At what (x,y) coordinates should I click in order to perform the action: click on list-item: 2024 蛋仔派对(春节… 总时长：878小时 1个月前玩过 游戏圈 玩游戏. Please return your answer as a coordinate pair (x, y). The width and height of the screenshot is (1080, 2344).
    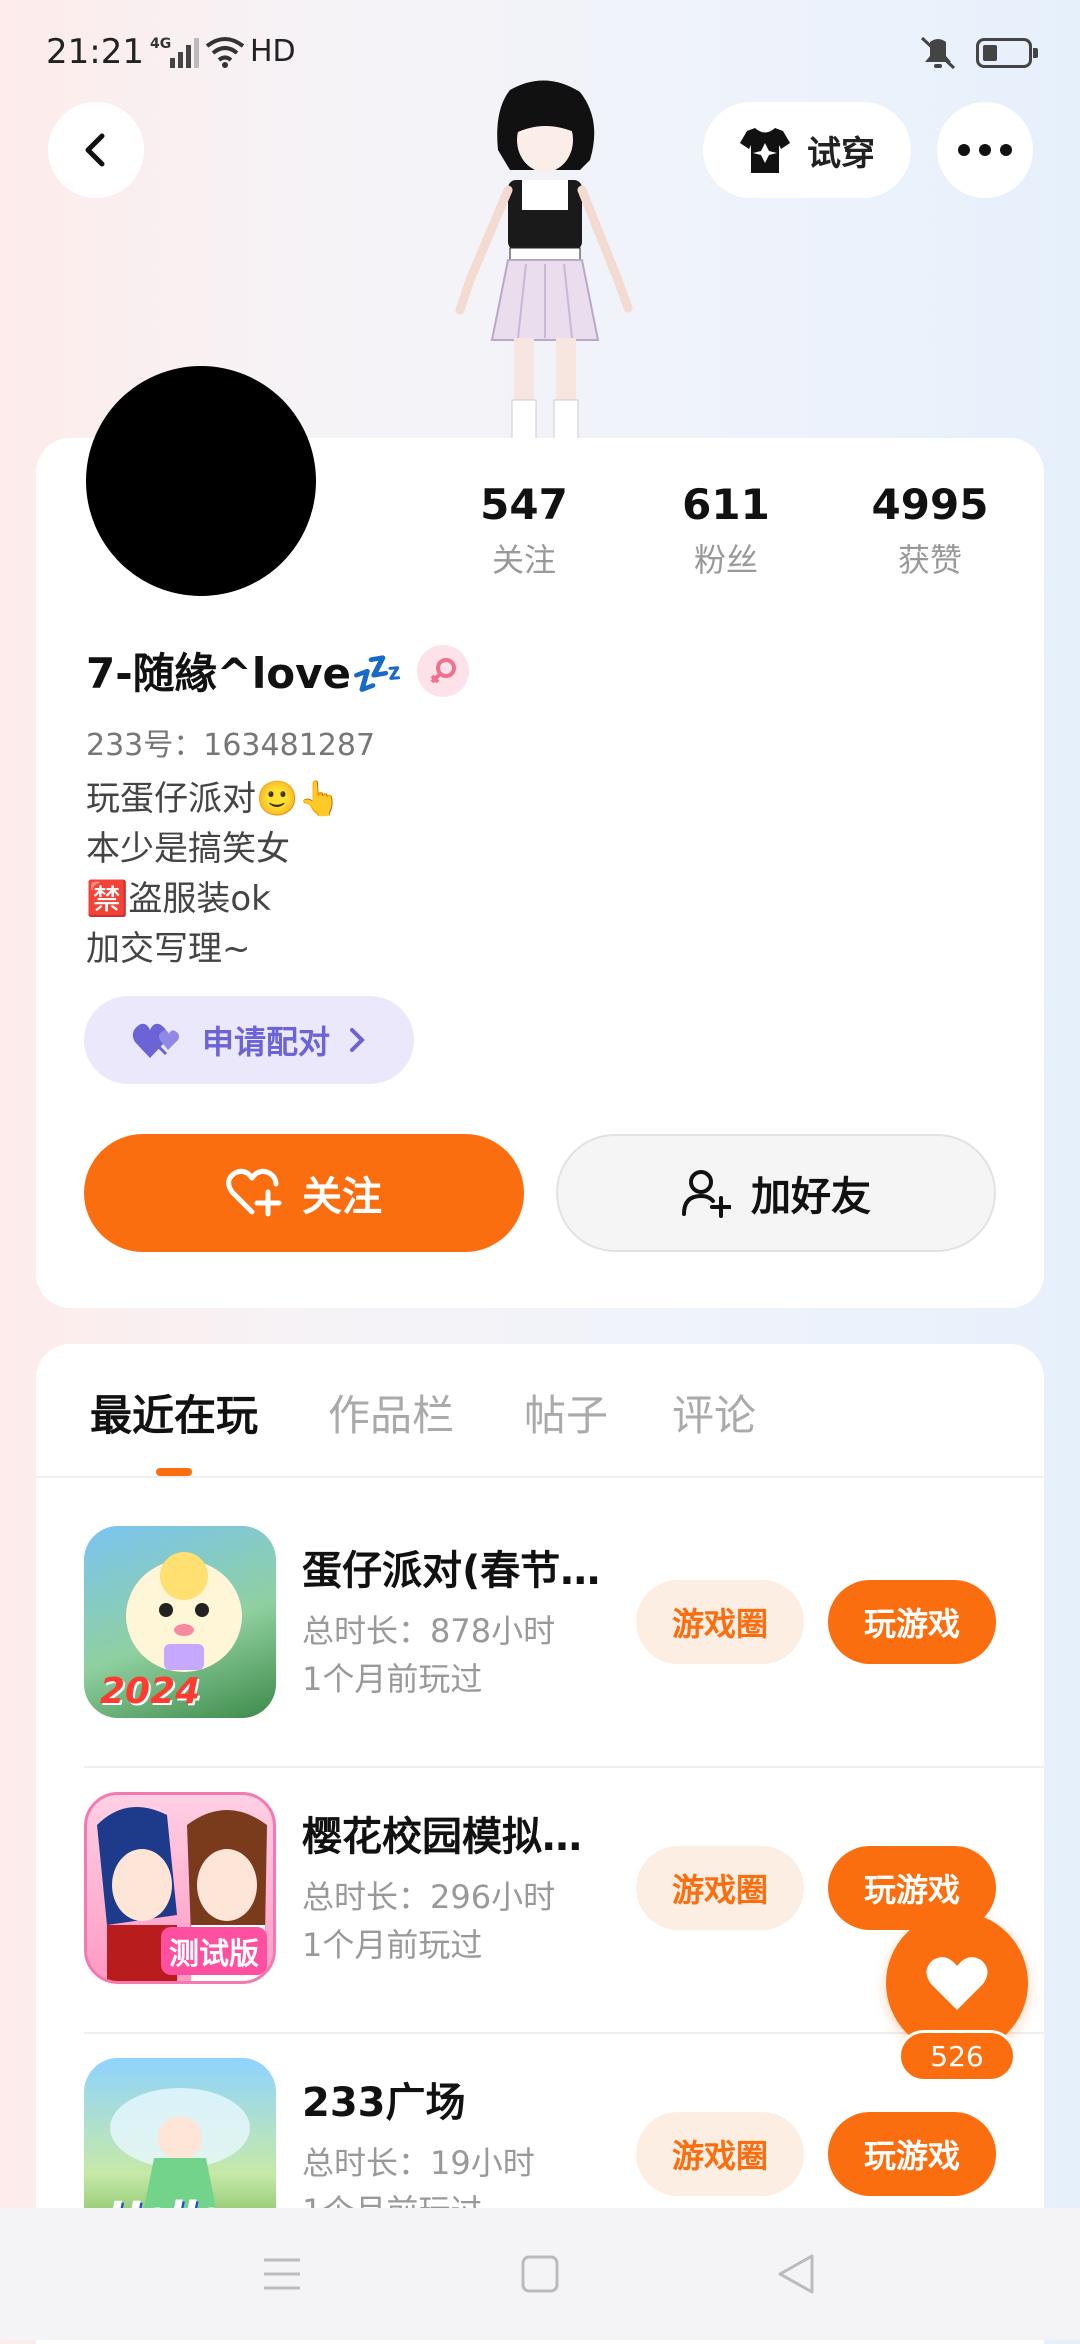
    Looking at the image, I should click on (540, 1635).